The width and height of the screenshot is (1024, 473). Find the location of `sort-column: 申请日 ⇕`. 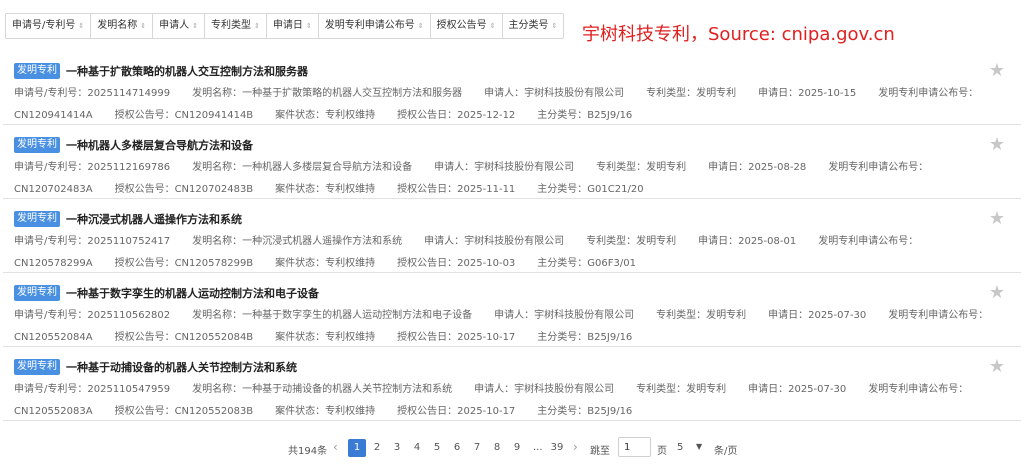

sort-column: 申请日 ⇕ is located at coordinates (293, 26).